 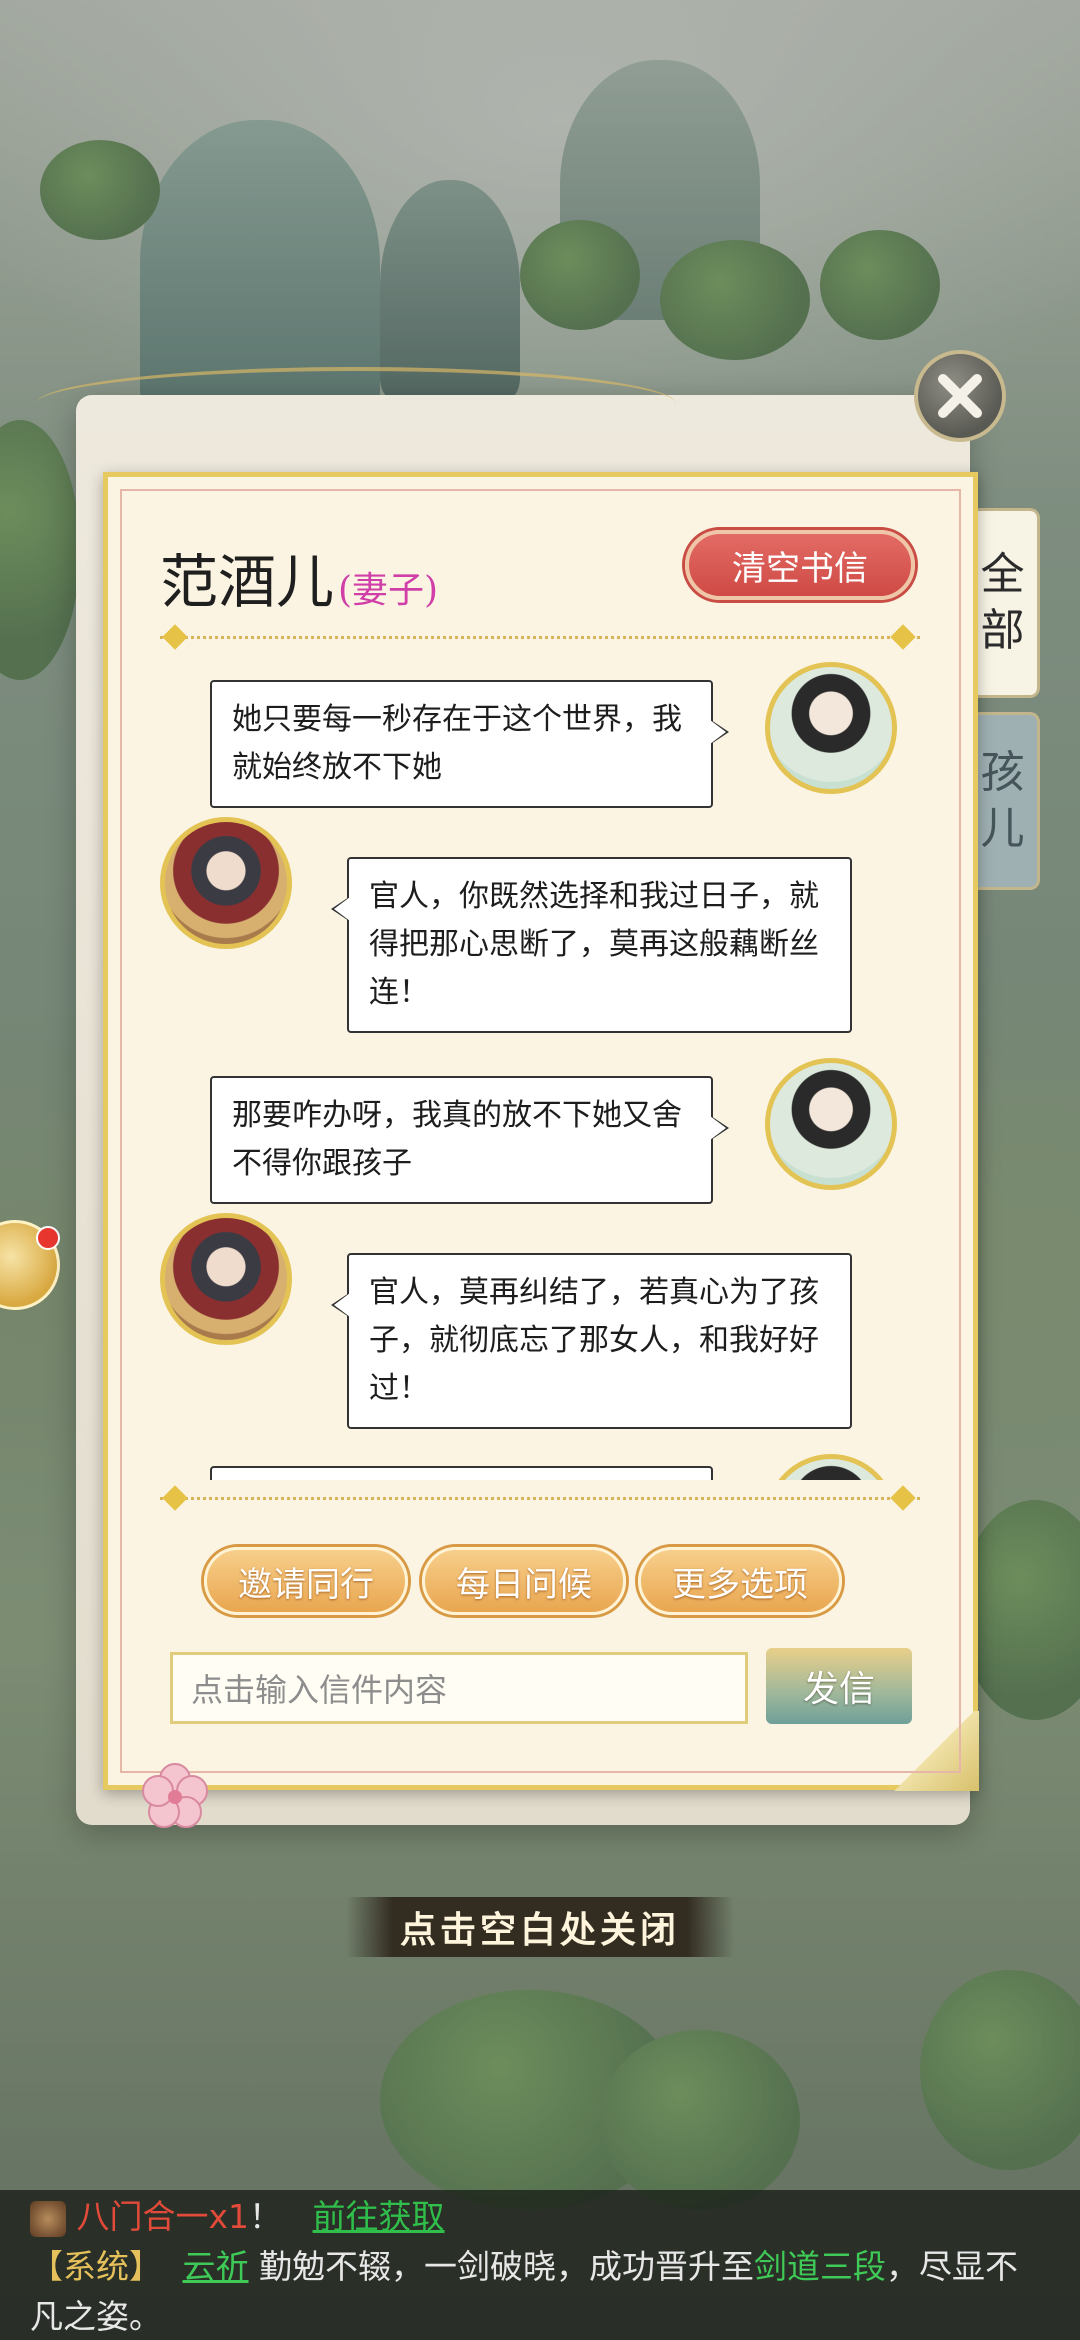 What do you see at coordinates (506, 2266) in the screenshot?
I see `announcement-text-1: 勤勉不辍，一剑破晓，成功晋升至` at bounding box center [506, 2266].